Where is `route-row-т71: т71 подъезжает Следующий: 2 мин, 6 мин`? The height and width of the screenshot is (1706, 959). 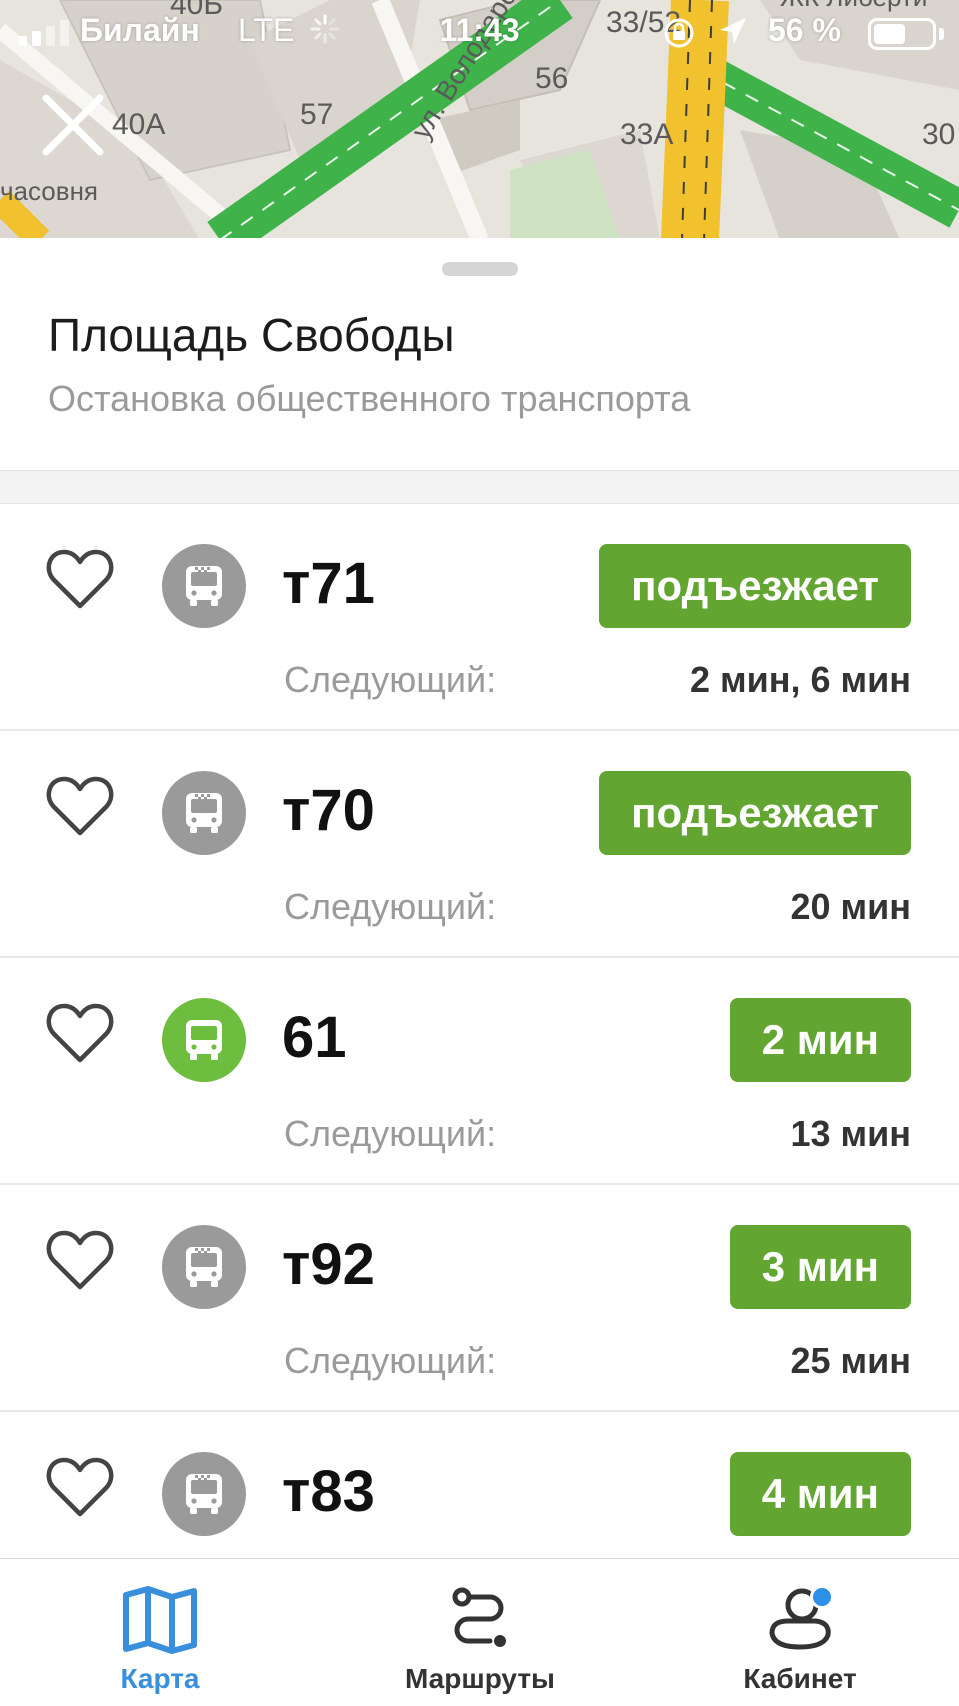
route-row-т71: т71 подъезжает Следующий: 2 мин, 6 мин is located at coordinates (479, 617).